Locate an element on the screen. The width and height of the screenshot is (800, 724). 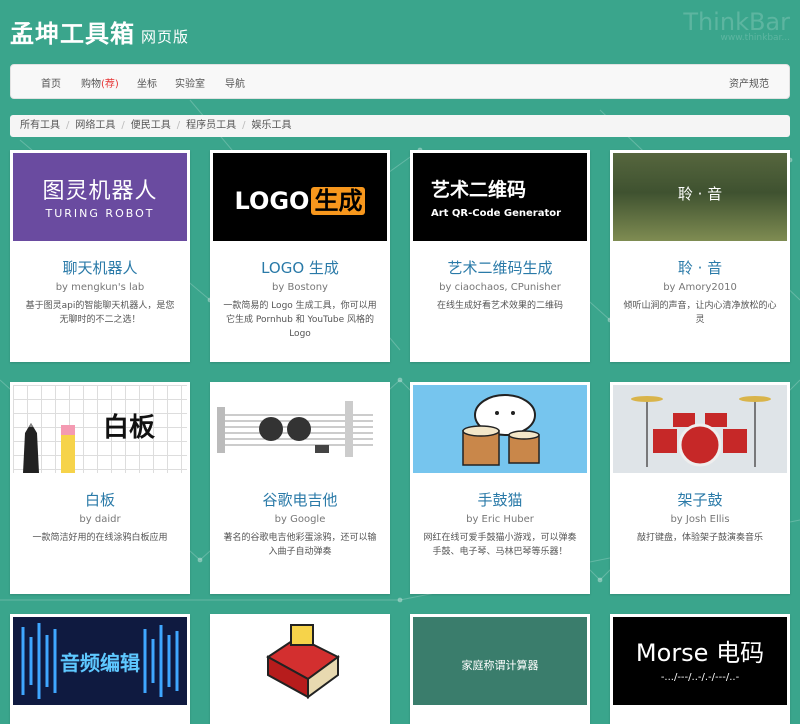
category-all: 所有工具 is located at coordinates (40, 126).